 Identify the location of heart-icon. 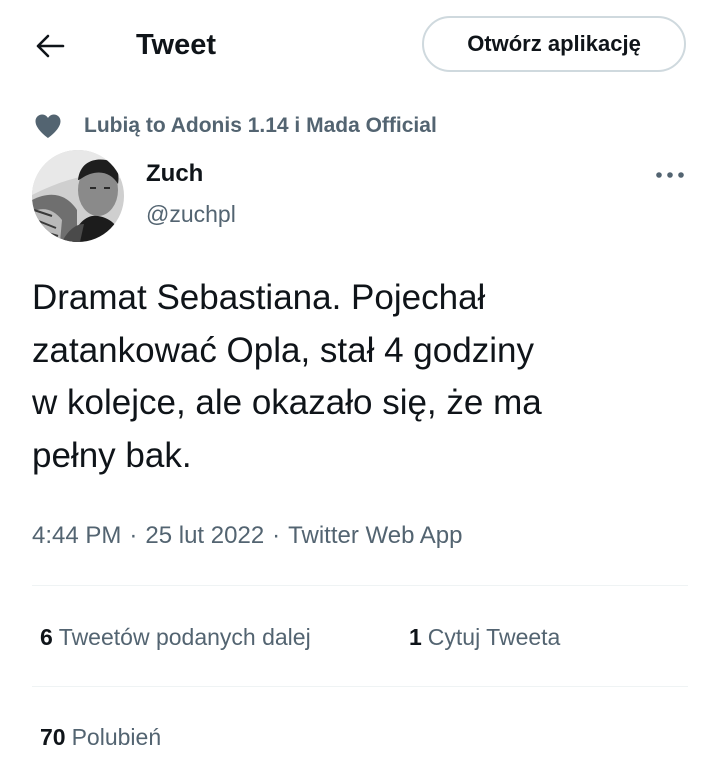
(48, 126).